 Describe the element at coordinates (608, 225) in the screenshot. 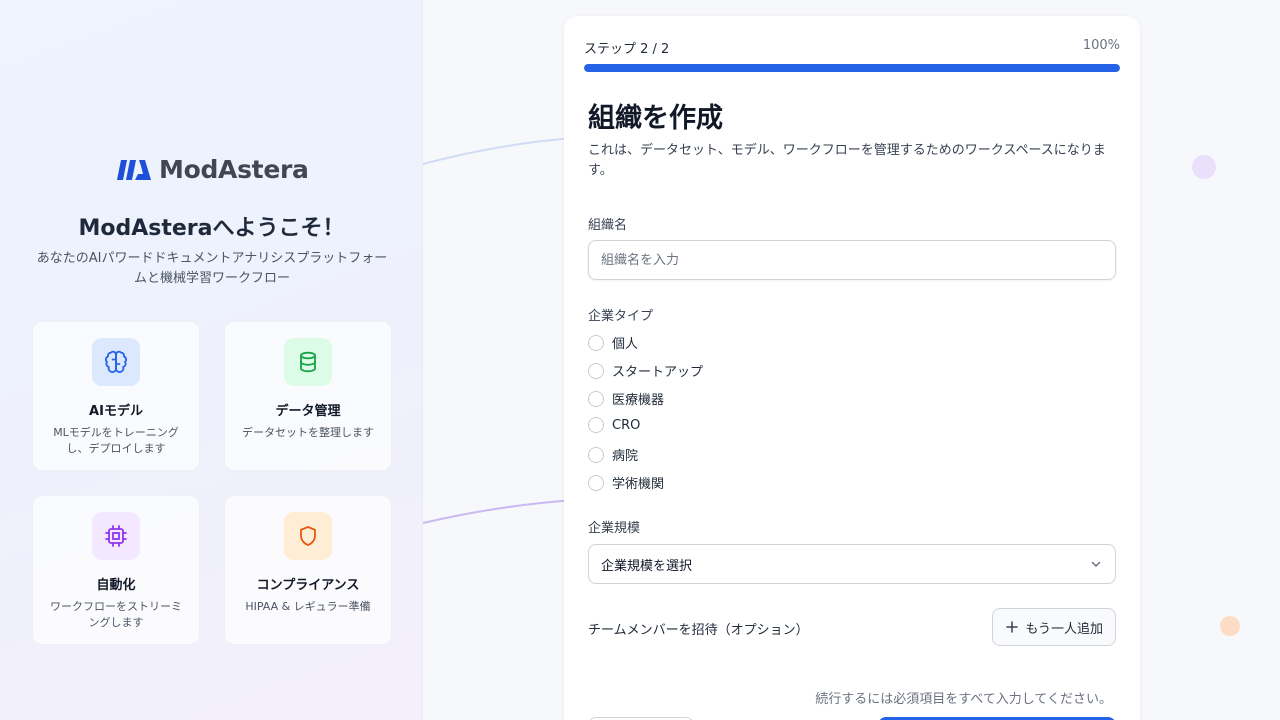

I see `org-name-label: 組織名` at that location.